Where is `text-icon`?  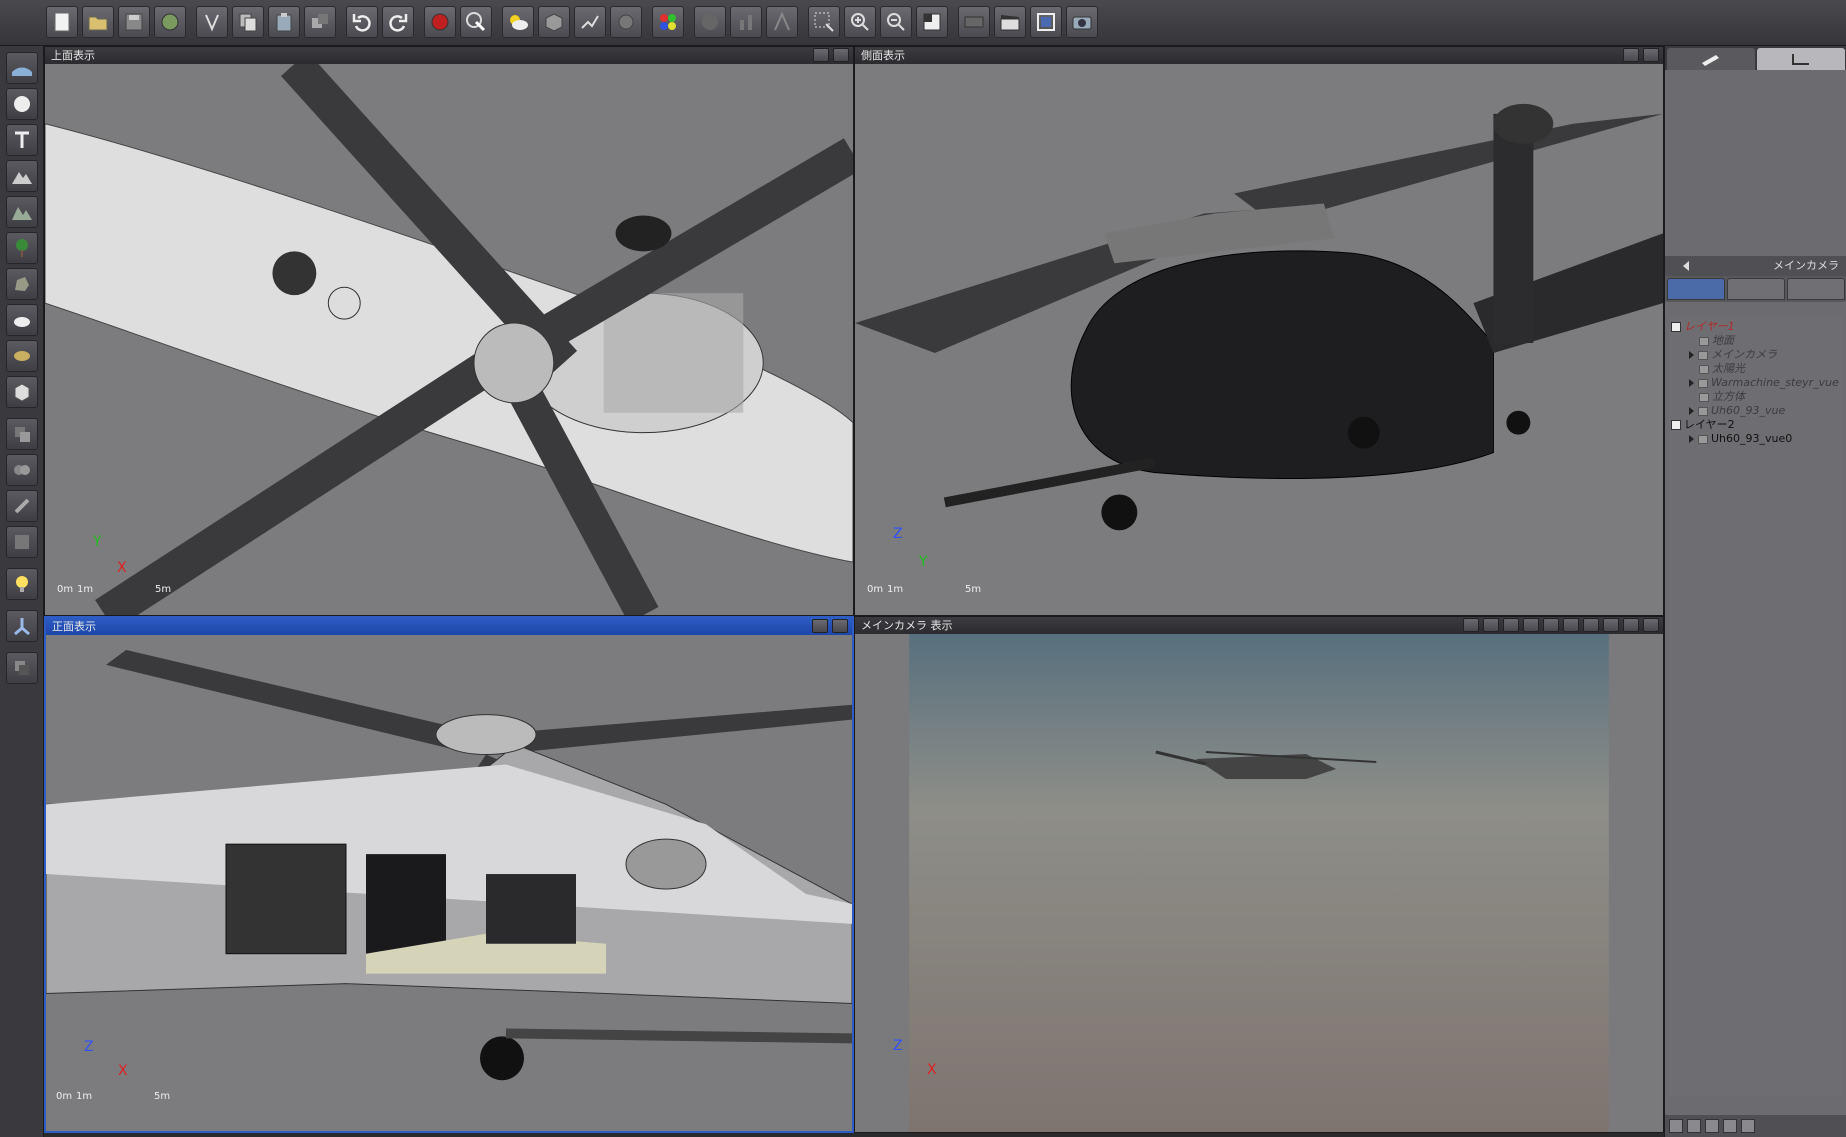
text-icon is located at coordinates (22, 140).